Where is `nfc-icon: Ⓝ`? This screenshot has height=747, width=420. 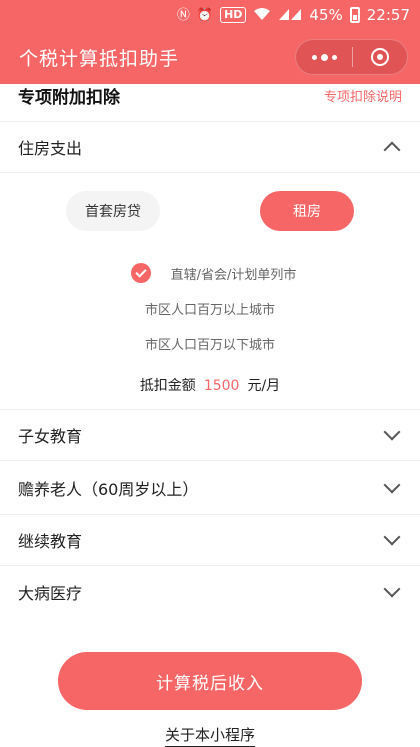 nfc-icon: Ⓝ is located at coordinates (183, 15).